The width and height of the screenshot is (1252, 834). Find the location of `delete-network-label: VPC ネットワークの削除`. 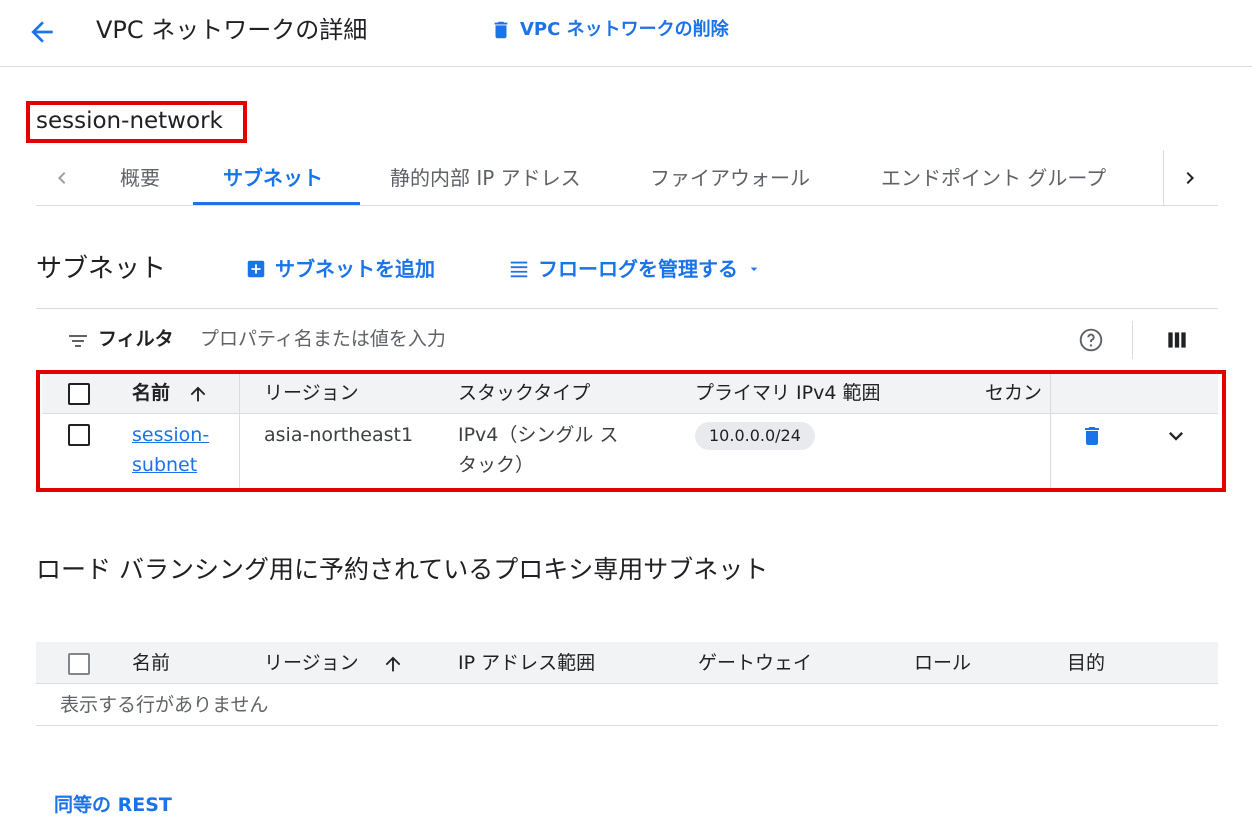

delete-network-label: VPC ネットワークの削除 is located at coordinates (624, 29).